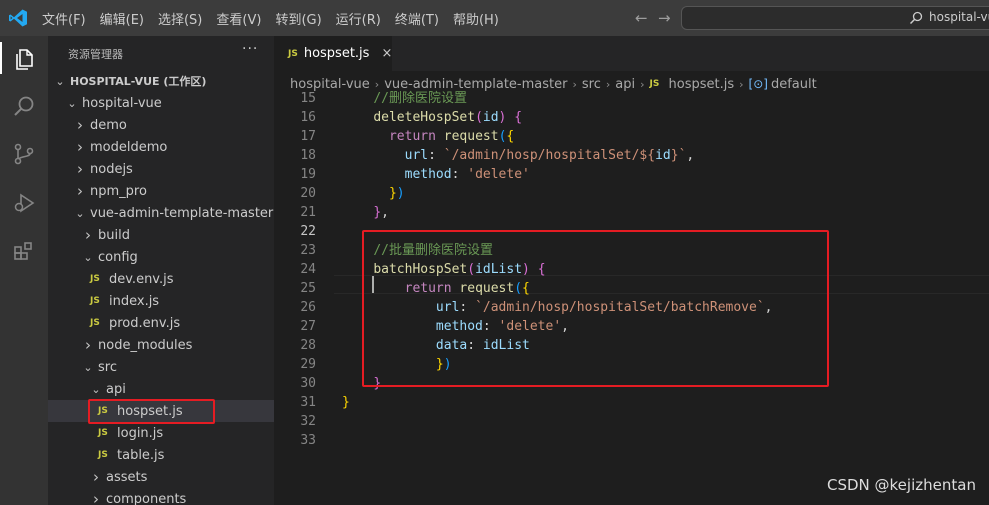 The height and width of the screenshot is (505, 989). Describe the element at coordinates (161, 345) in the screenshot. I see `folder-item: › node_modules` at that location.